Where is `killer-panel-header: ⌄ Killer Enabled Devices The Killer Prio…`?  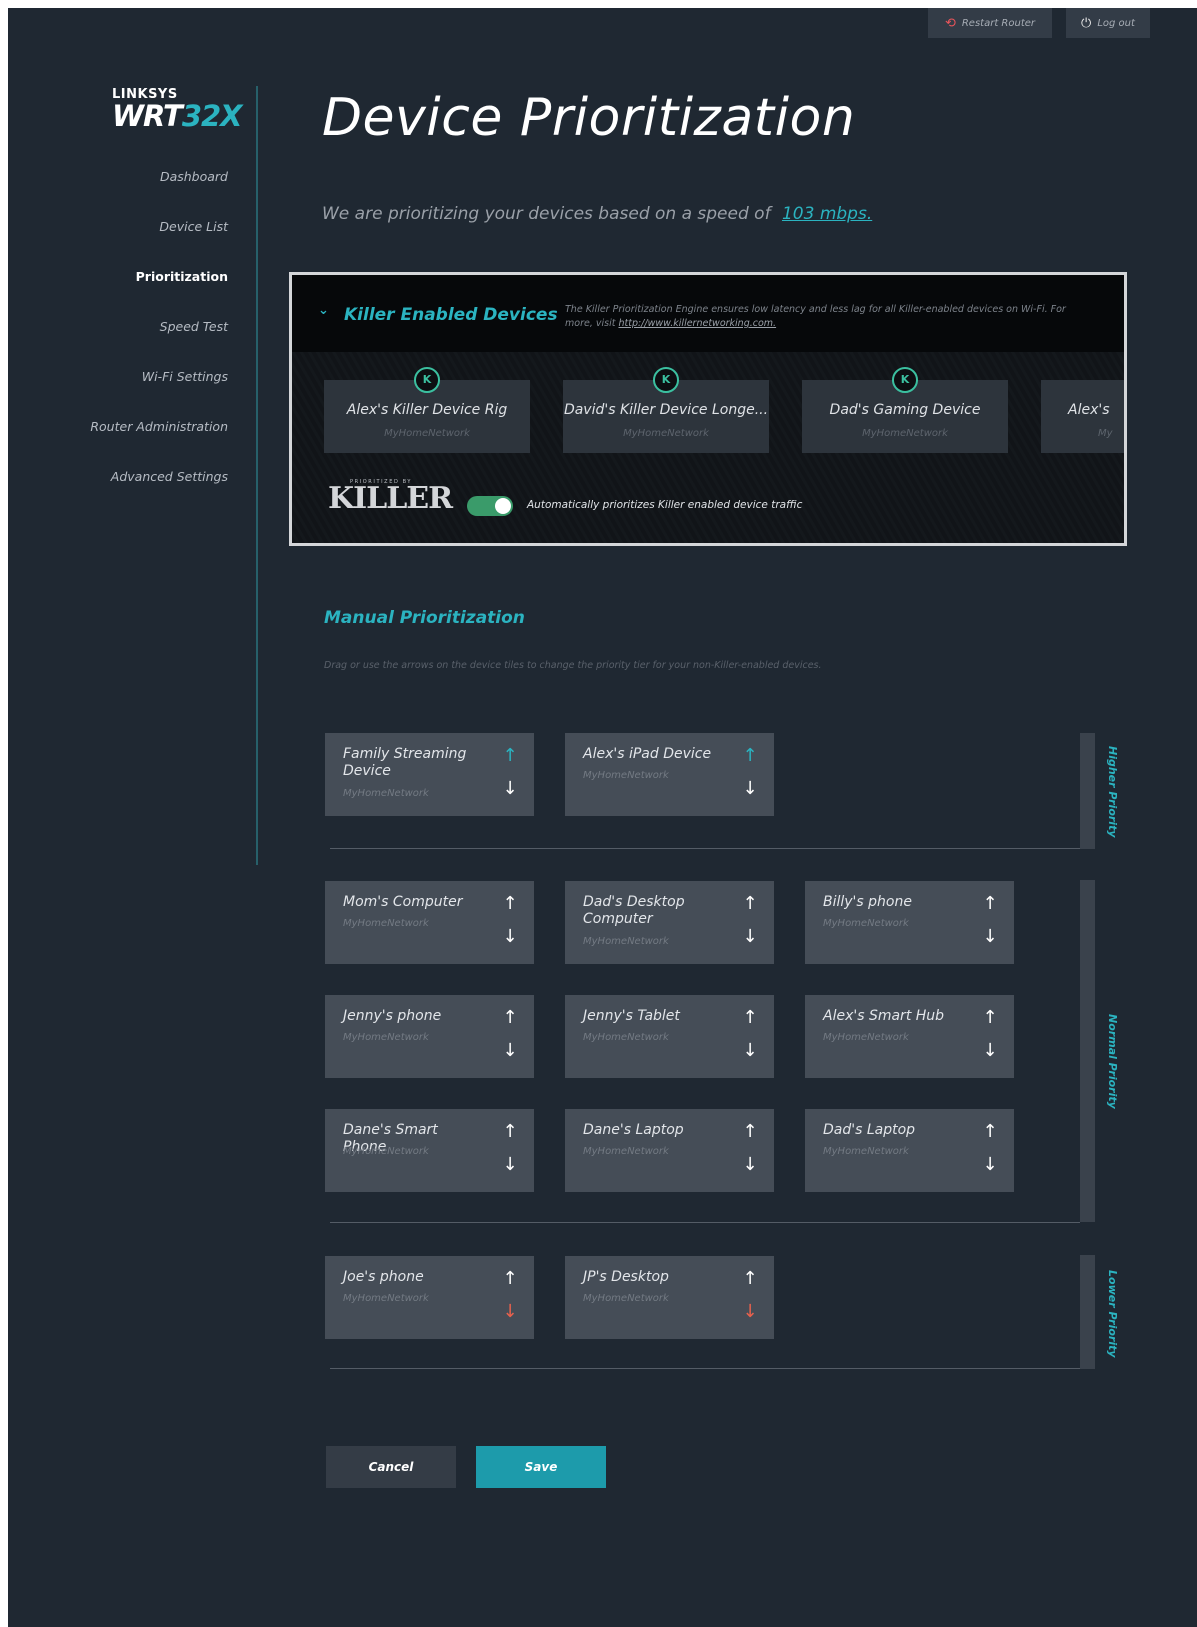 killer-panel-header: ⌄ Killer Enabled Devices The Killer Prio… is located at coordinates (708, 313).